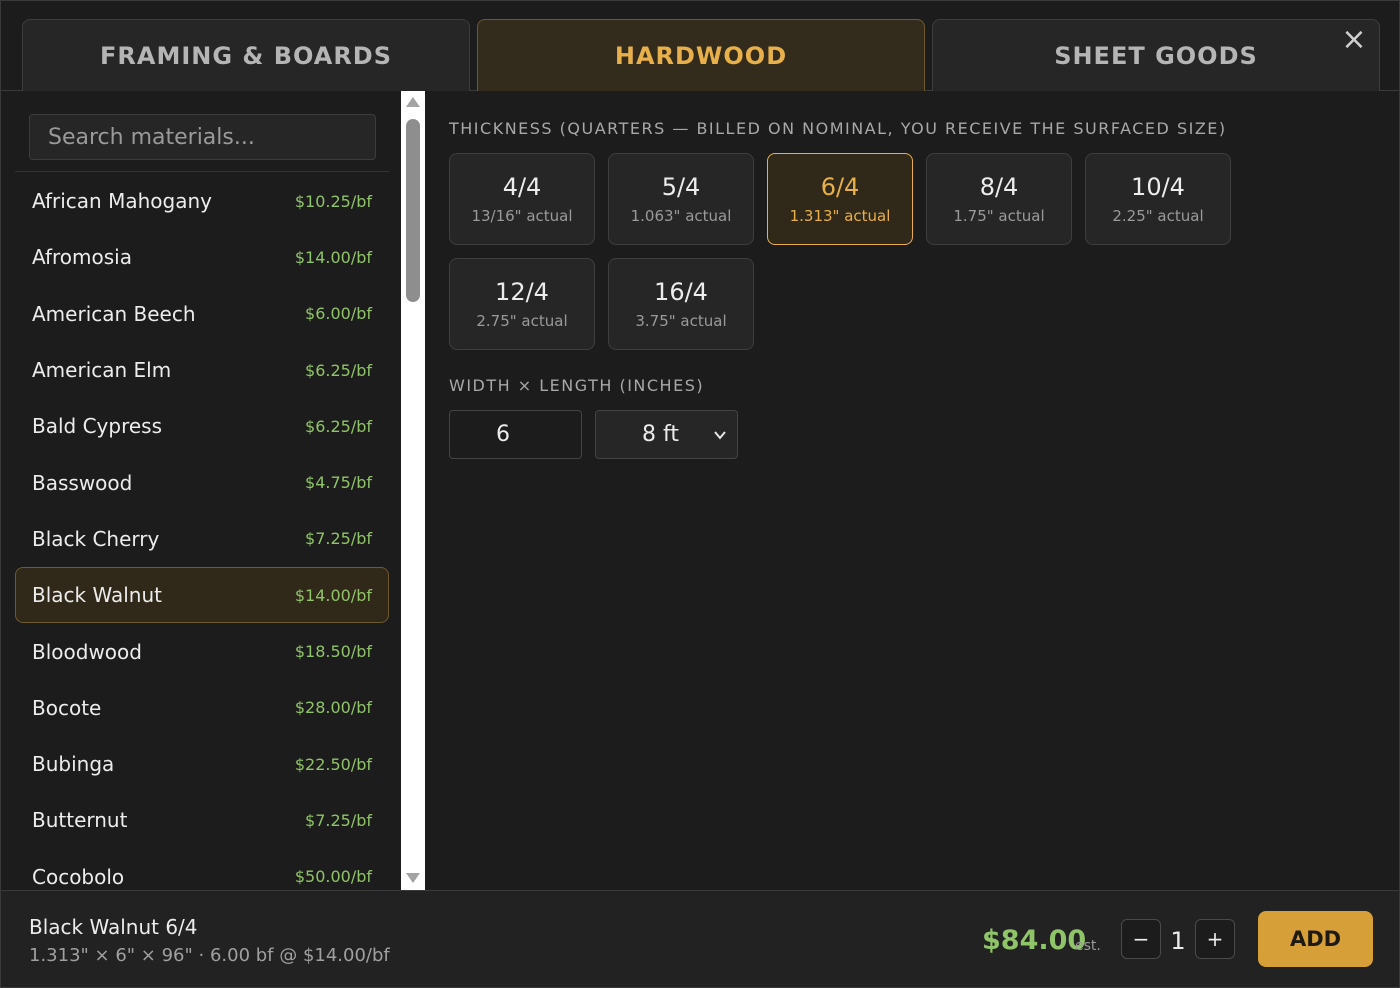  I want to click on add-button: ADD, so click(1315, 939).